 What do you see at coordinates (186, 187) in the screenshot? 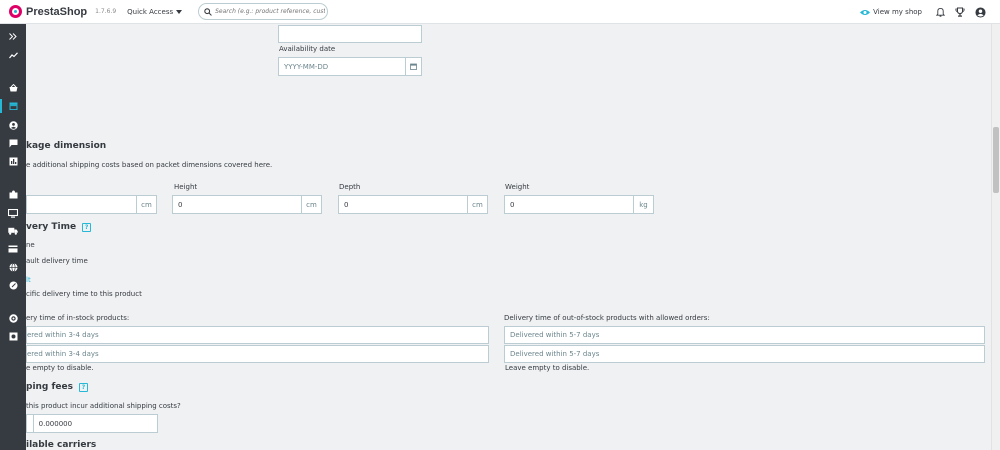
I see `height-label: Height` at bounding box center [186, 187].